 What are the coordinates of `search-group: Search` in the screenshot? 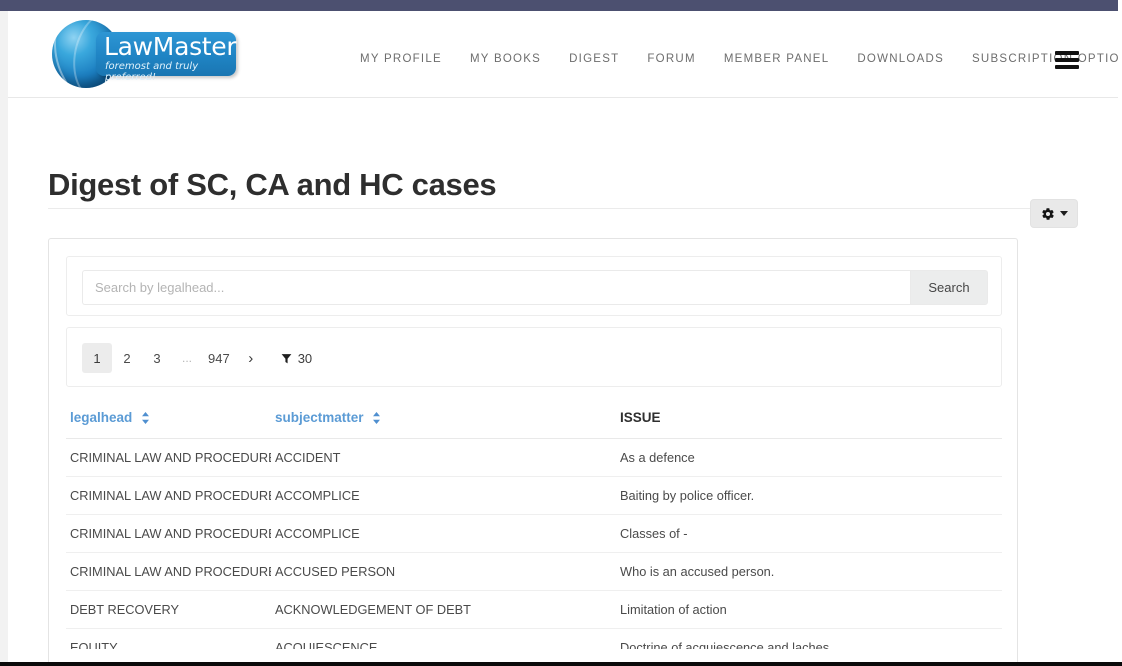 It's located at (535, 287).